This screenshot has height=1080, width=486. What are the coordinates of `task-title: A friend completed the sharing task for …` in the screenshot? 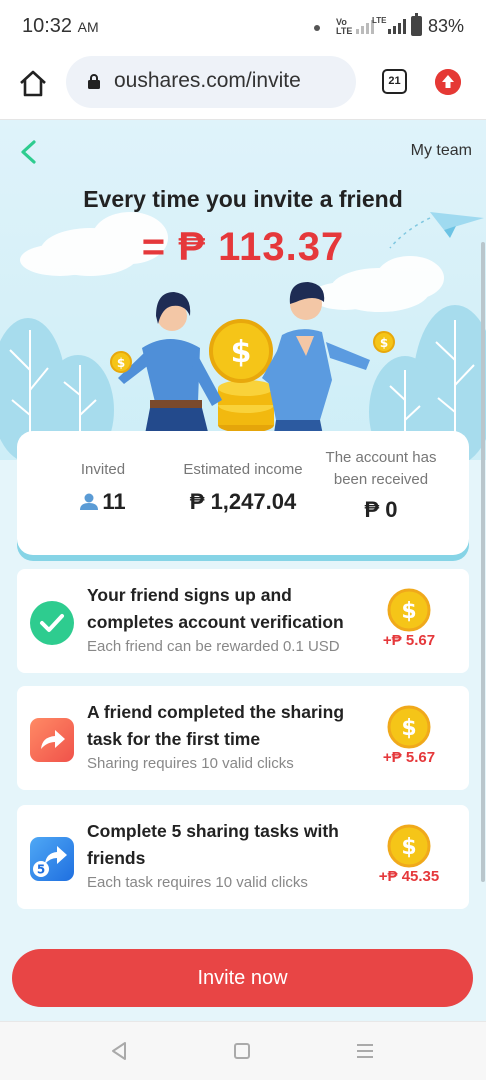 It's located at (216, 725).